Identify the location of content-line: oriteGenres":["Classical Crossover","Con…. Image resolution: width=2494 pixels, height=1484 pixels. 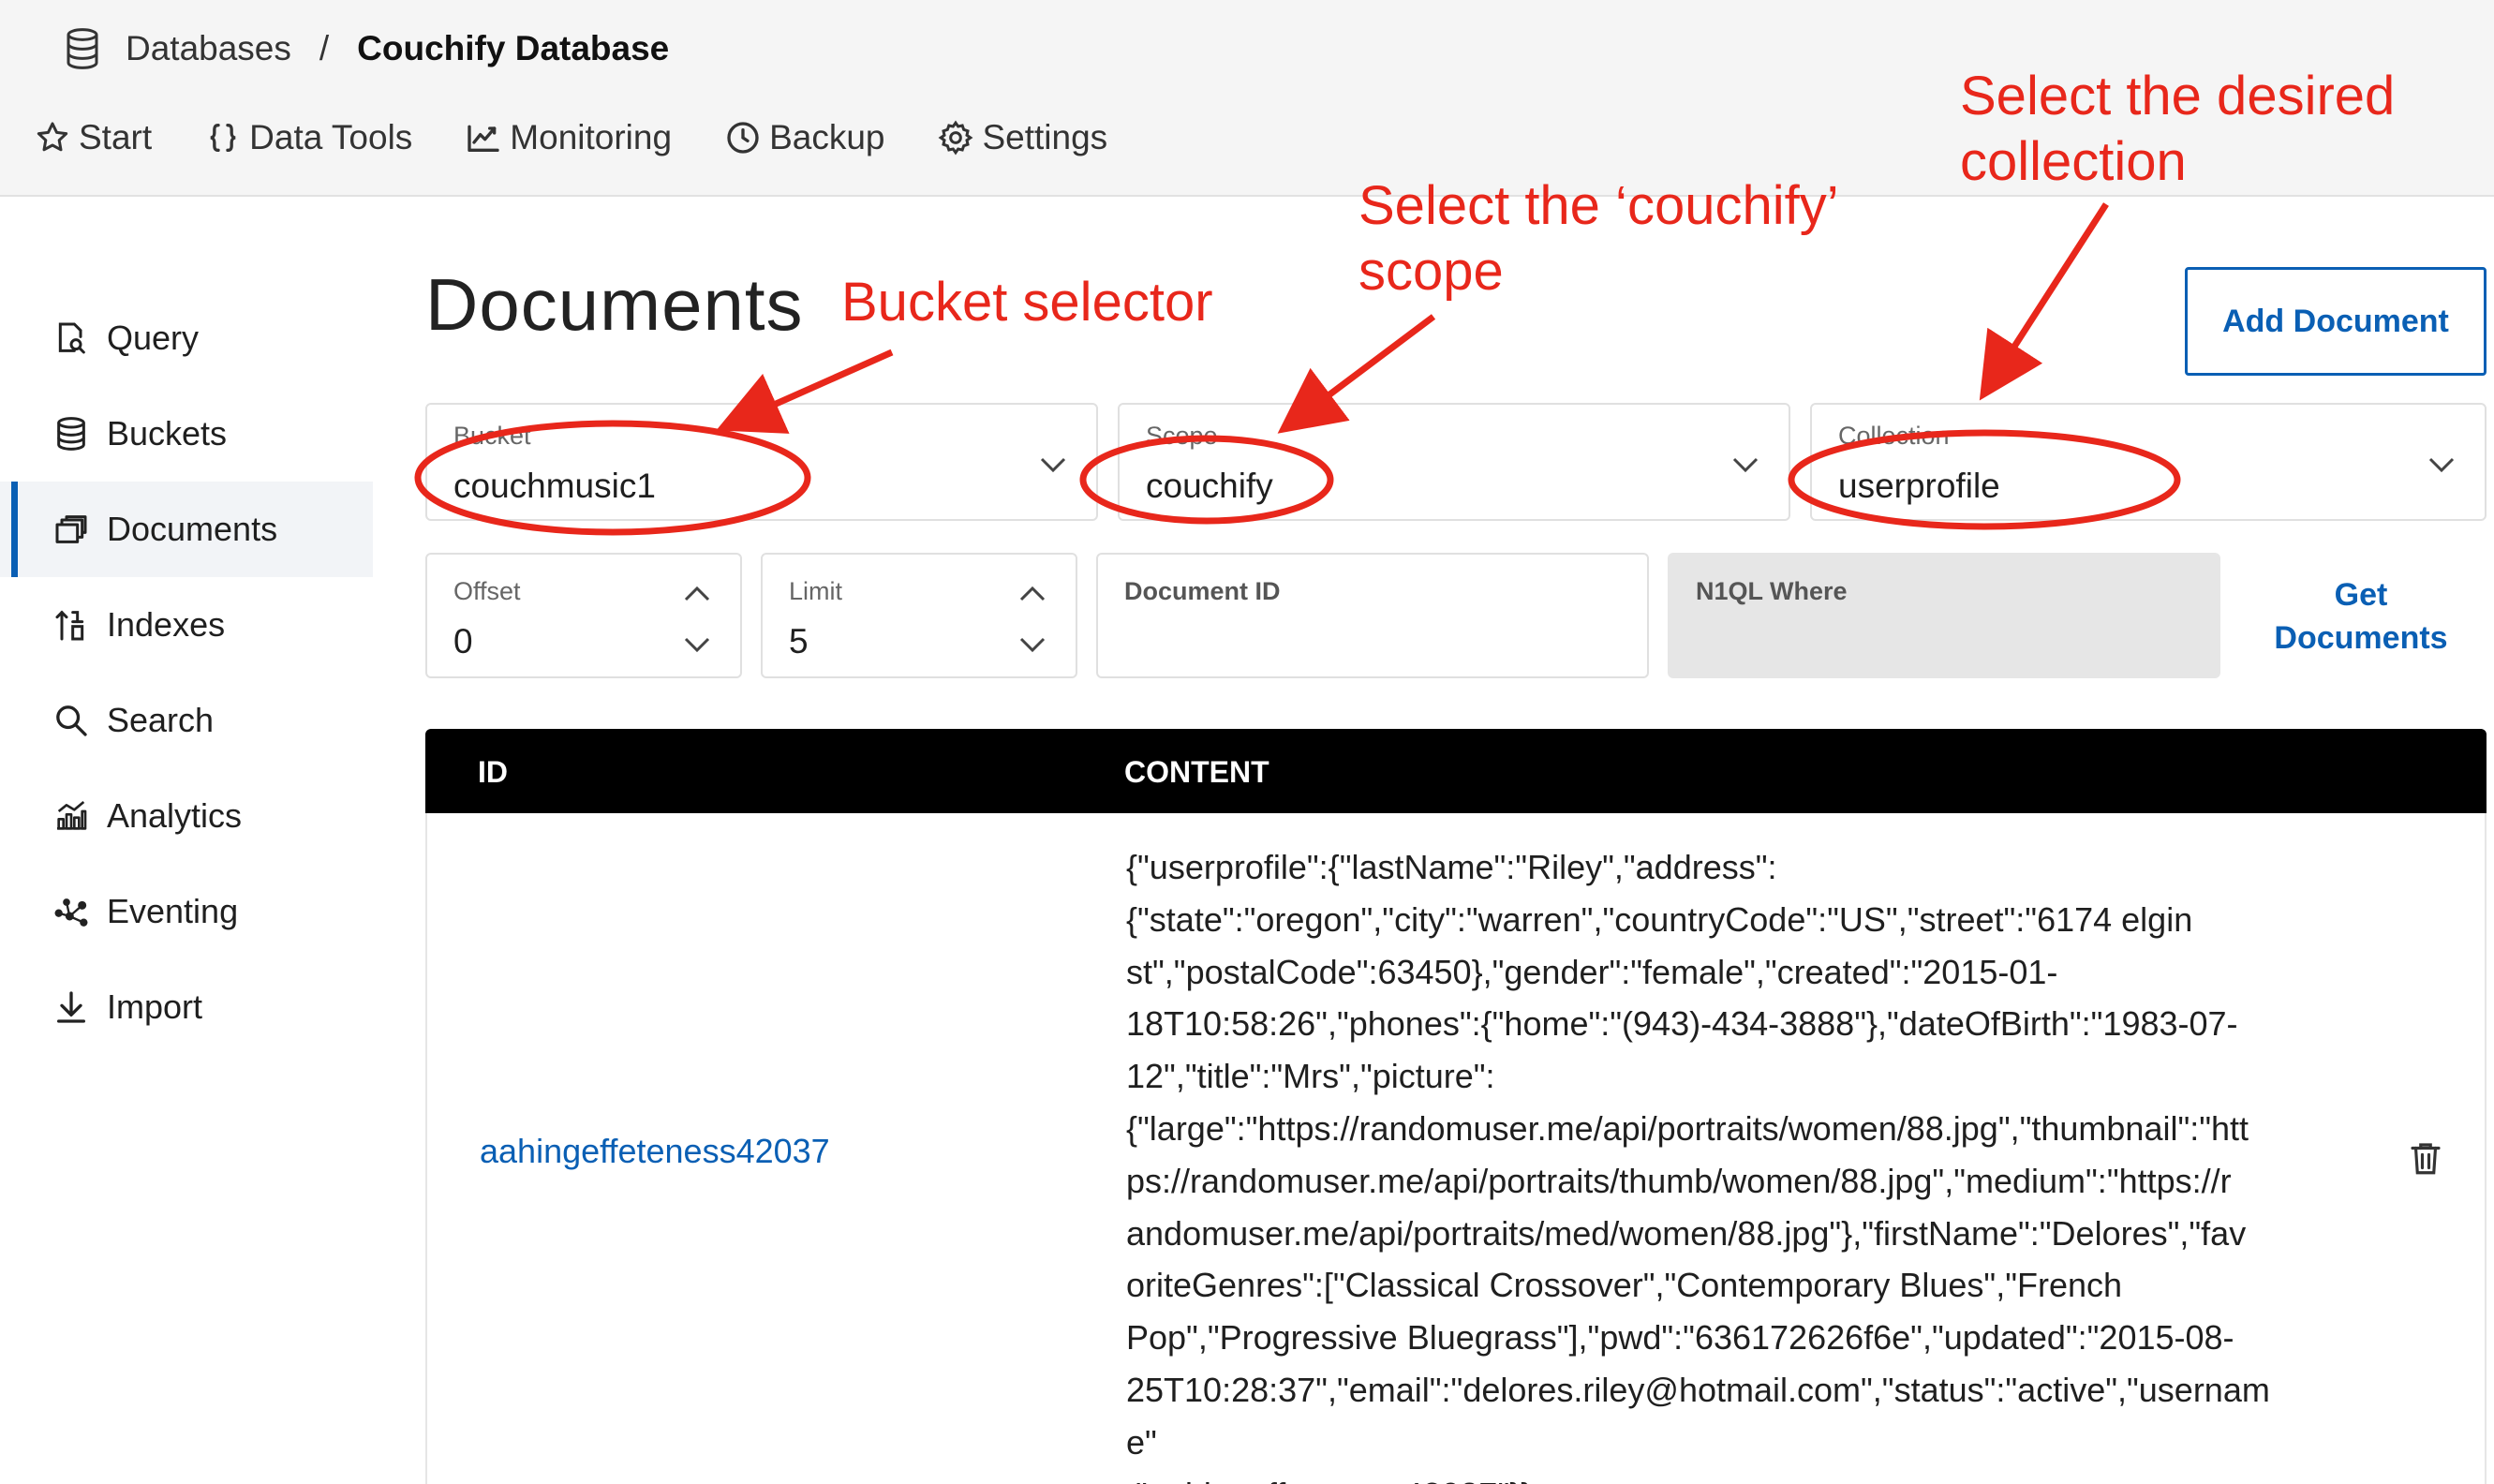
(1624, 1285).